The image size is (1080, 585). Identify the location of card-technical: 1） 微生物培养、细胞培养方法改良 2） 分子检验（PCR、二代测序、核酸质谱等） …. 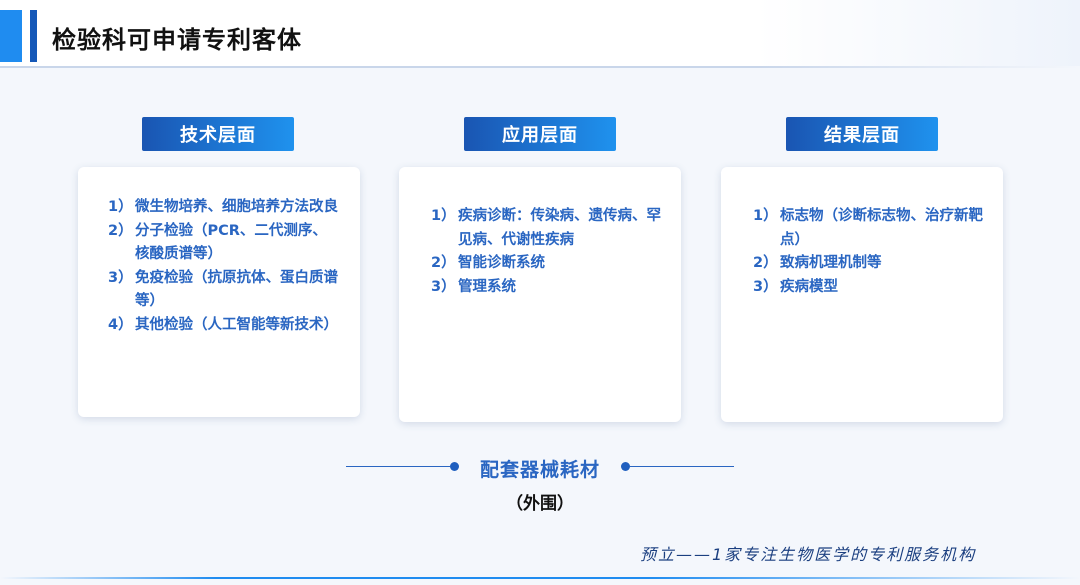
(219, 292).